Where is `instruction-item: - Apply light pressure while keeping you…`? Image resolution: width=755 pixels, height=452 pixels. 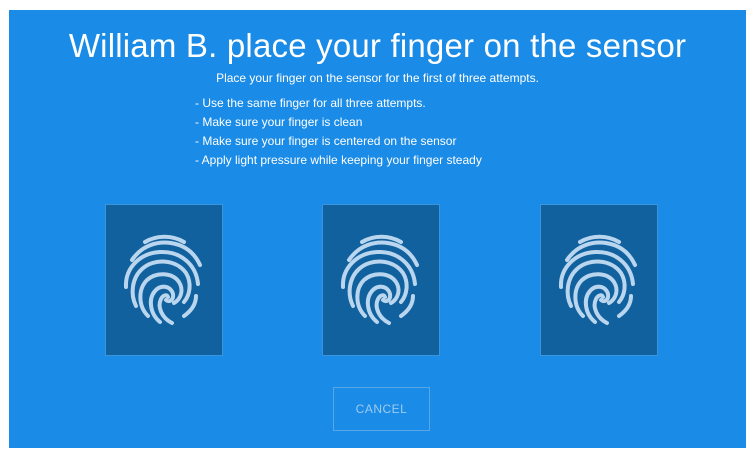
instruction-item: - Apply light pressure while keeping you… is located at coordinates (338, 160).